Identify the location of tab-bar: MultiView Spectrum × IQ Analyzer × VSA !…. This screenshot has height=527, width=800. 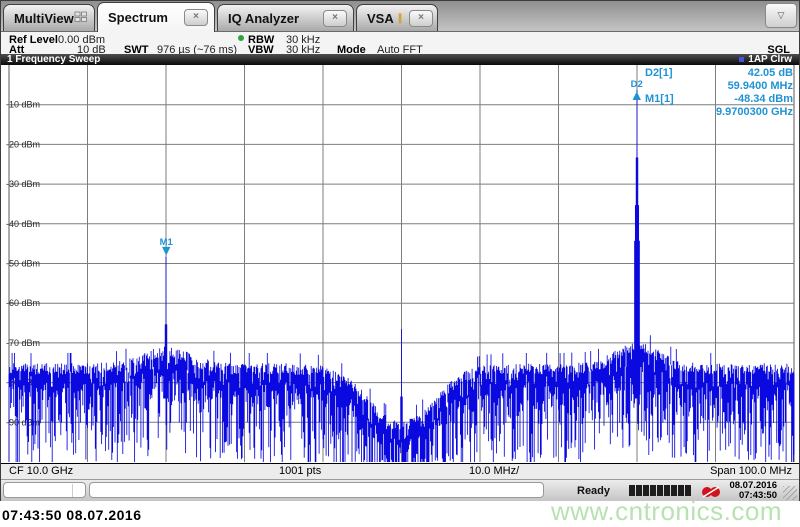
(400, 16).